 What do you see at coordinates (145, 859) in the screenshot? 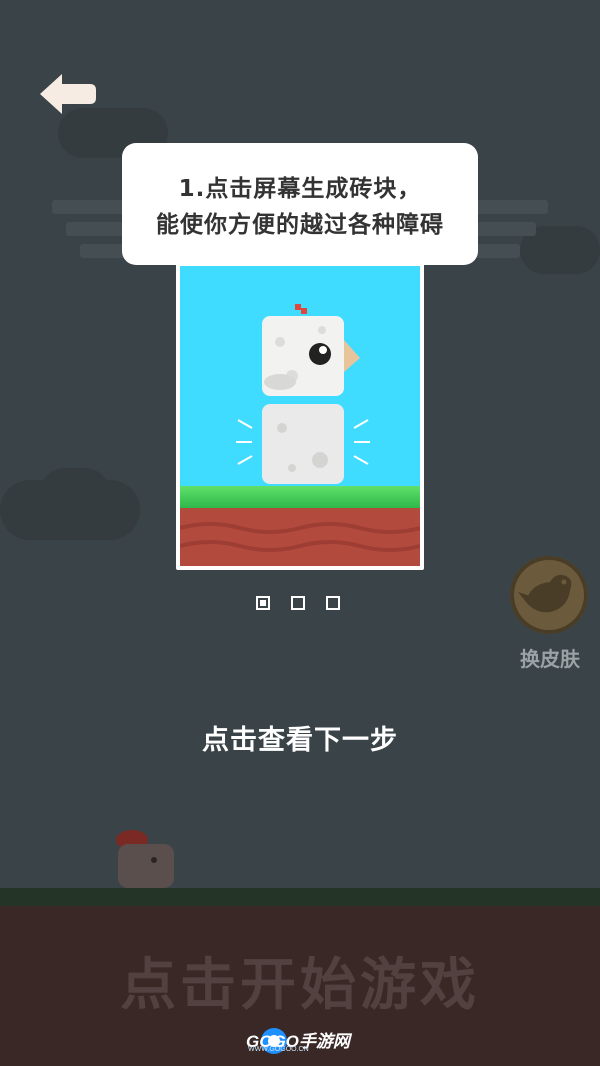
I see `chicken-on-ground-icon` at bounding box center [145, 859].